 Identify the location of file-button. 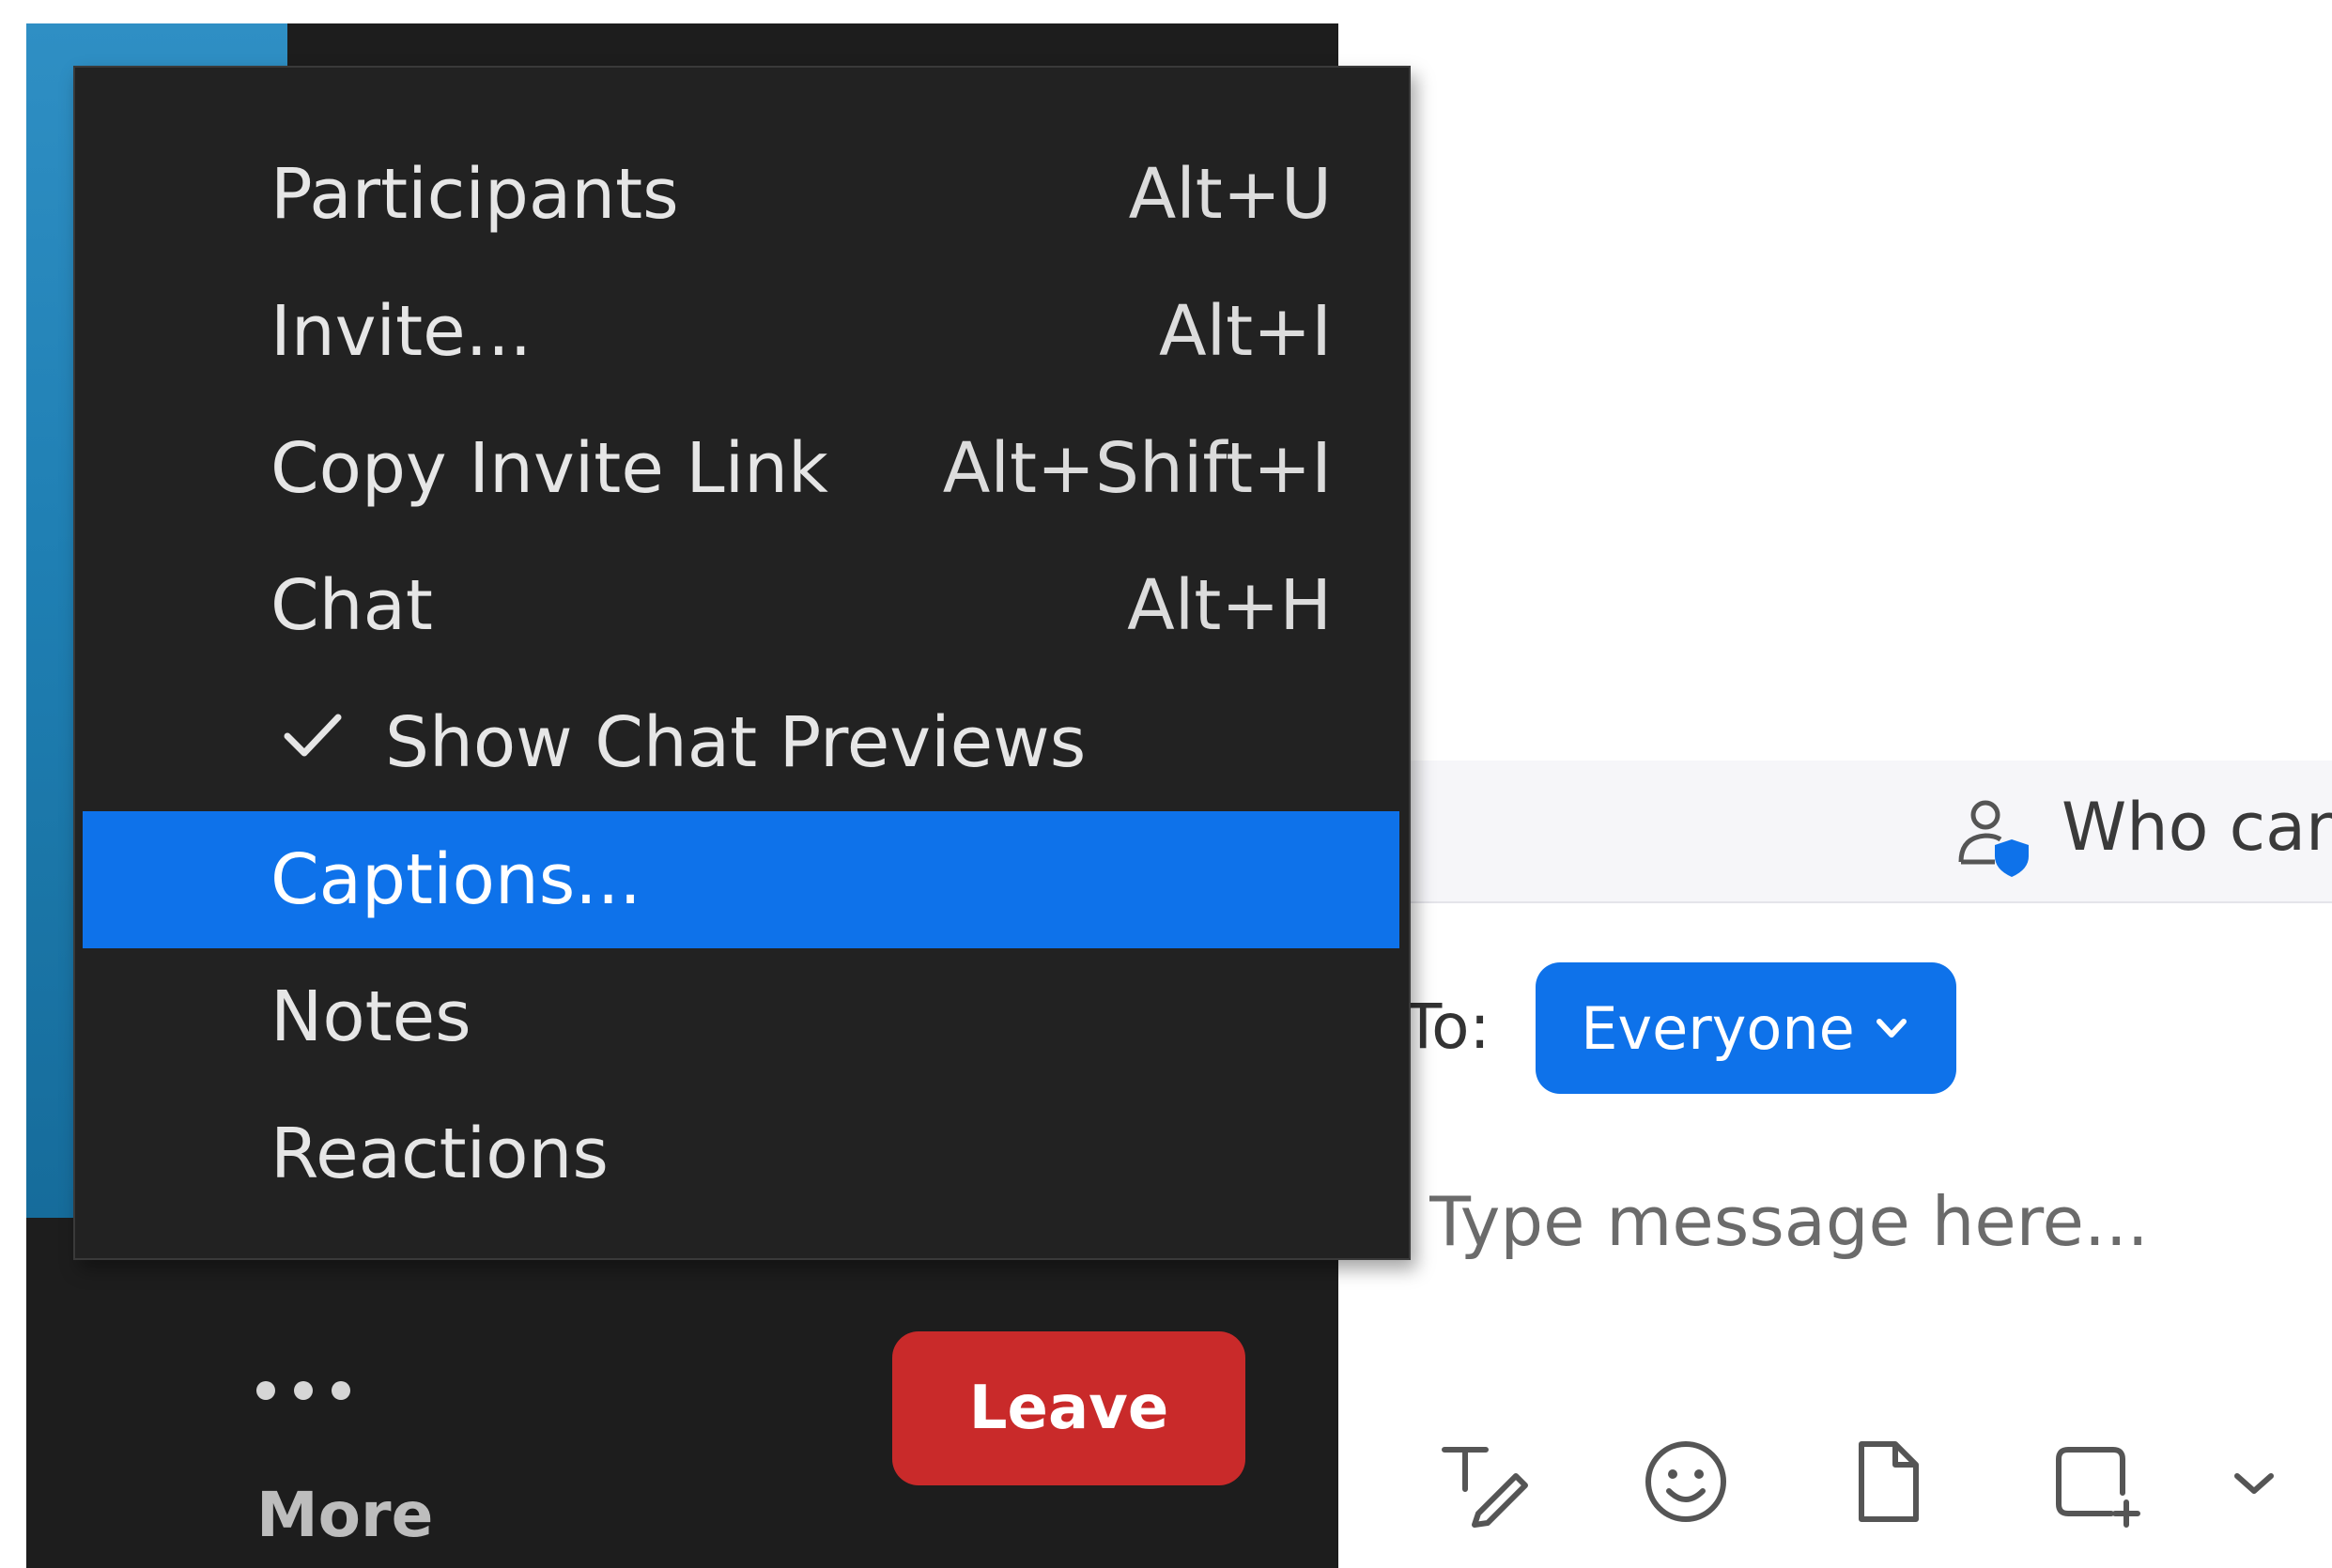
(1888, 1482).